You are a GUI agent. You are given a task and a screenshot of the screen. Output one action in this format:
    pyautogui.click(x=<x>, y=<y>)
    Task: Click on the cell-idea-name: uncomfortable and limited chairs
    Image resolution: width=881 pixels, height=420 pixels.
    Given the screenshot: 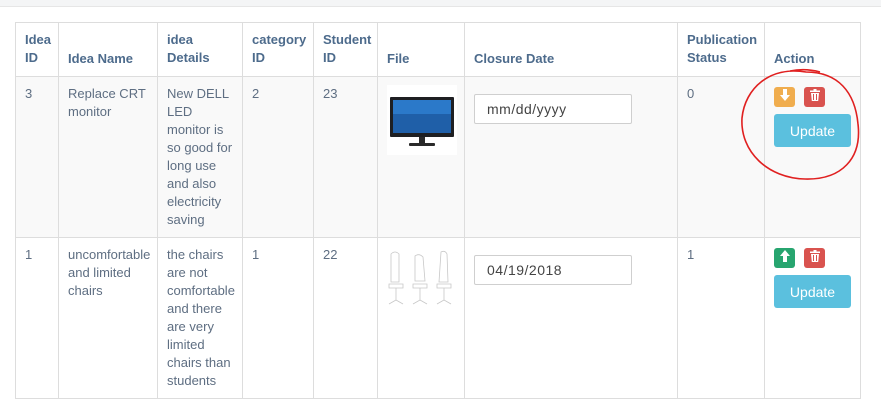 What is the action you would take?
    pyautogui.click(x=108, y=318)
    